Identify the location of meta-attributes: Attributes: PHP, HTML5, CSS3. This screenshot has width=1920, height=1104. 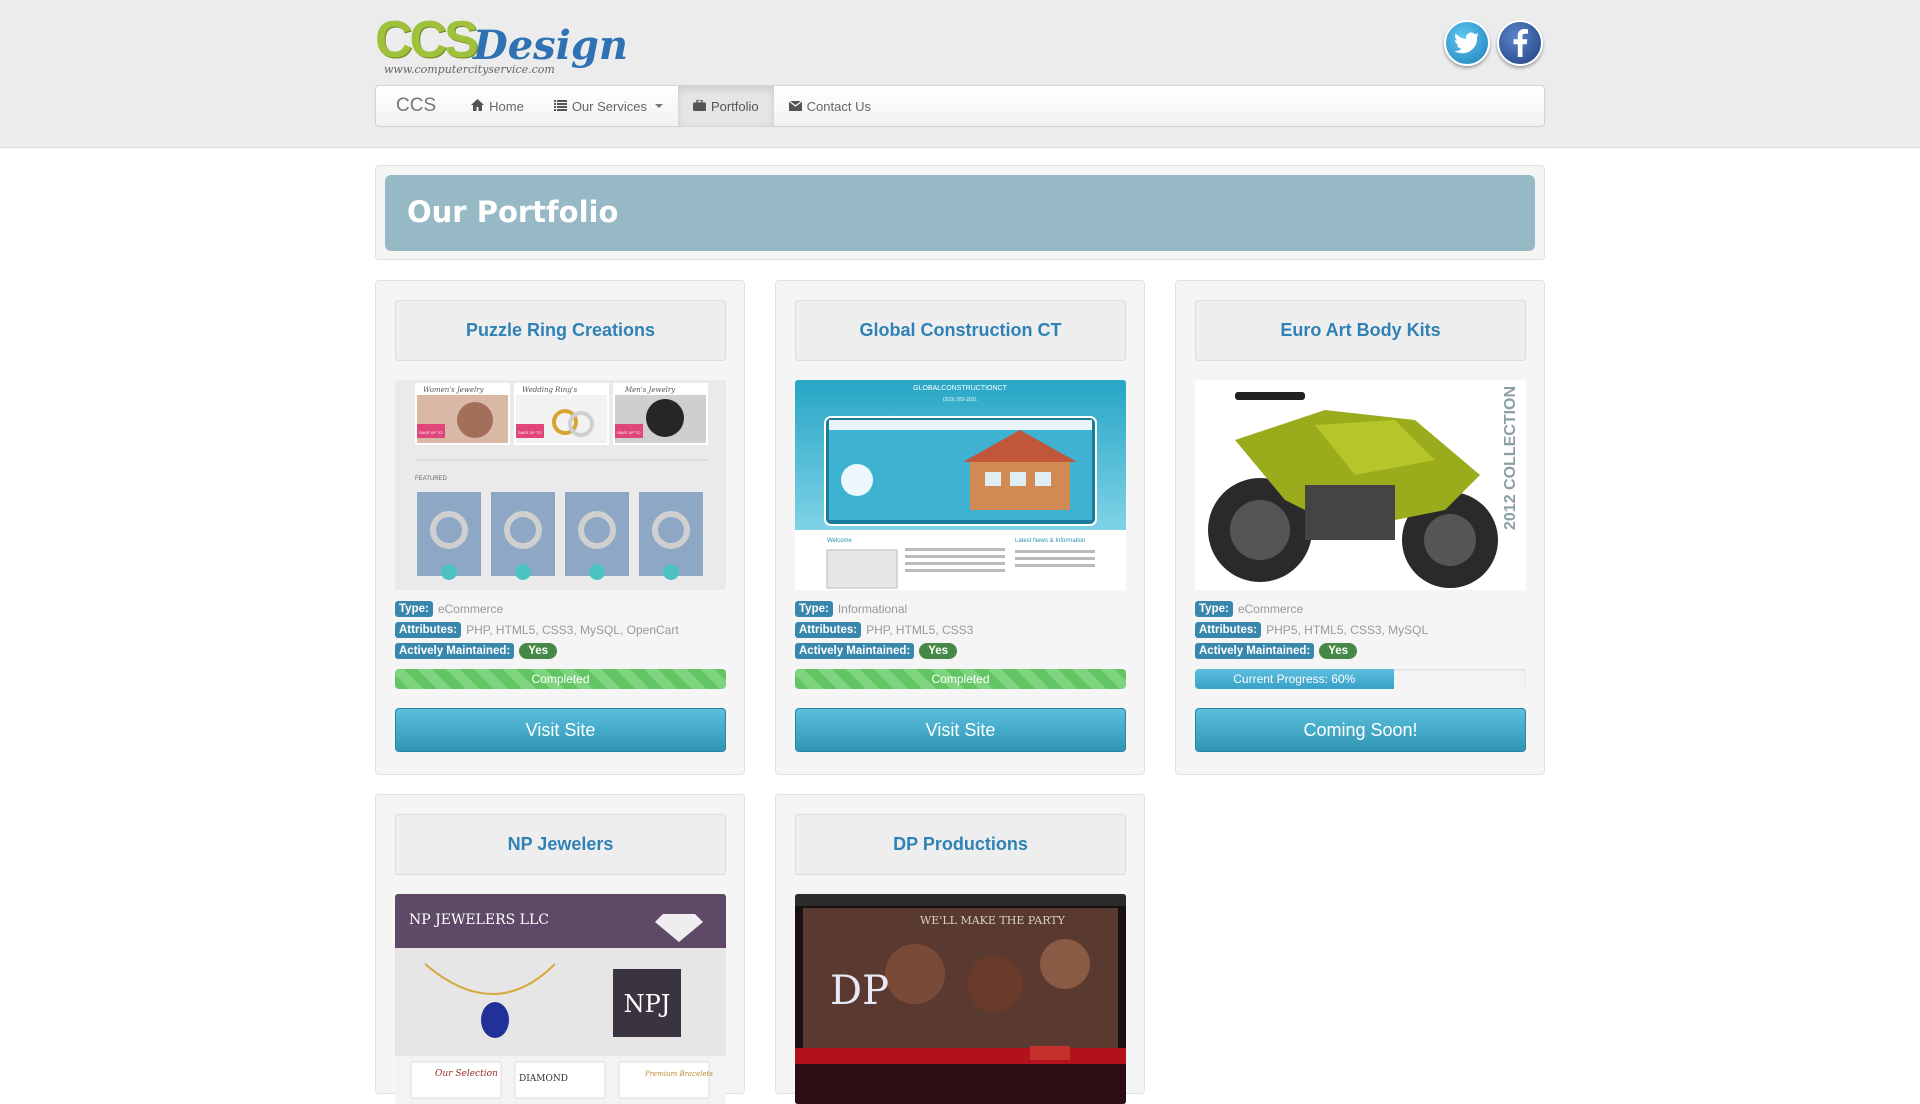
(884, 630).